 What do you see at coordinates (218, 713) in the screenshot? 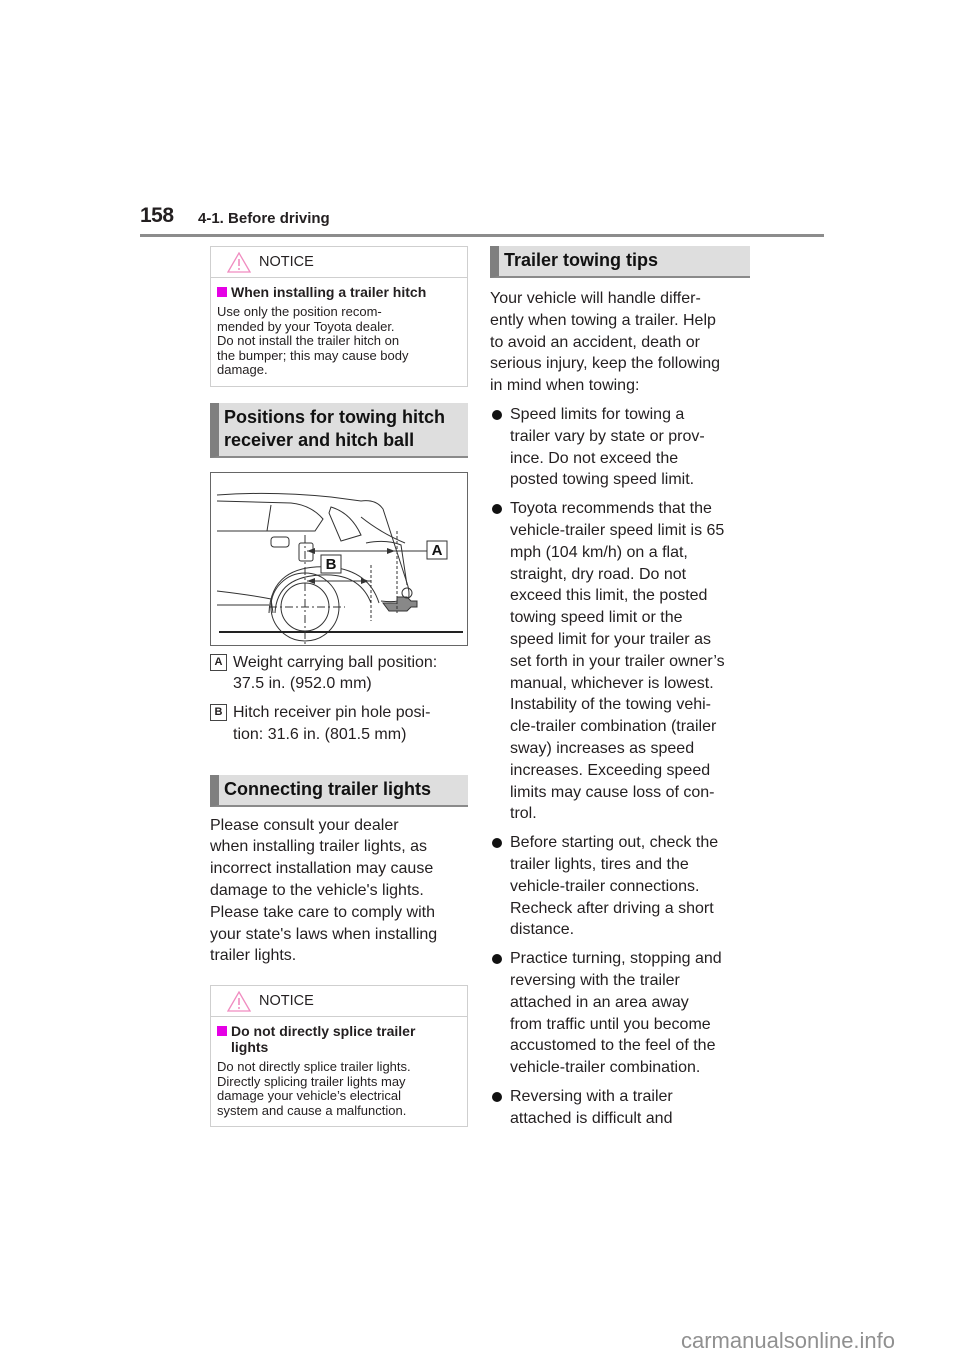
I see `legend-key-b: B` at bounding box center [218, 713].